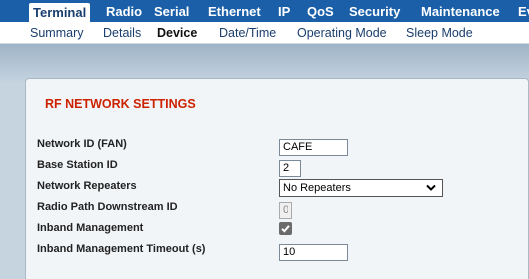 Image resolution: width=529 pixels, height=279 pixels. I want to click on network-repeaters-label: Network Repeaters, so click(87, 186).